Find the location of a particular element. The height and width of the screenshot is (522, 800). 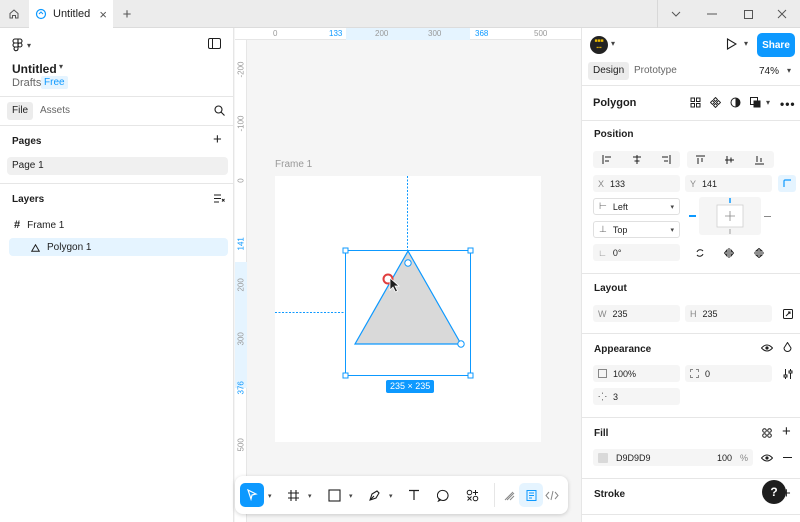

tab-prototype: Prototype is located at coordinates (655, 71).